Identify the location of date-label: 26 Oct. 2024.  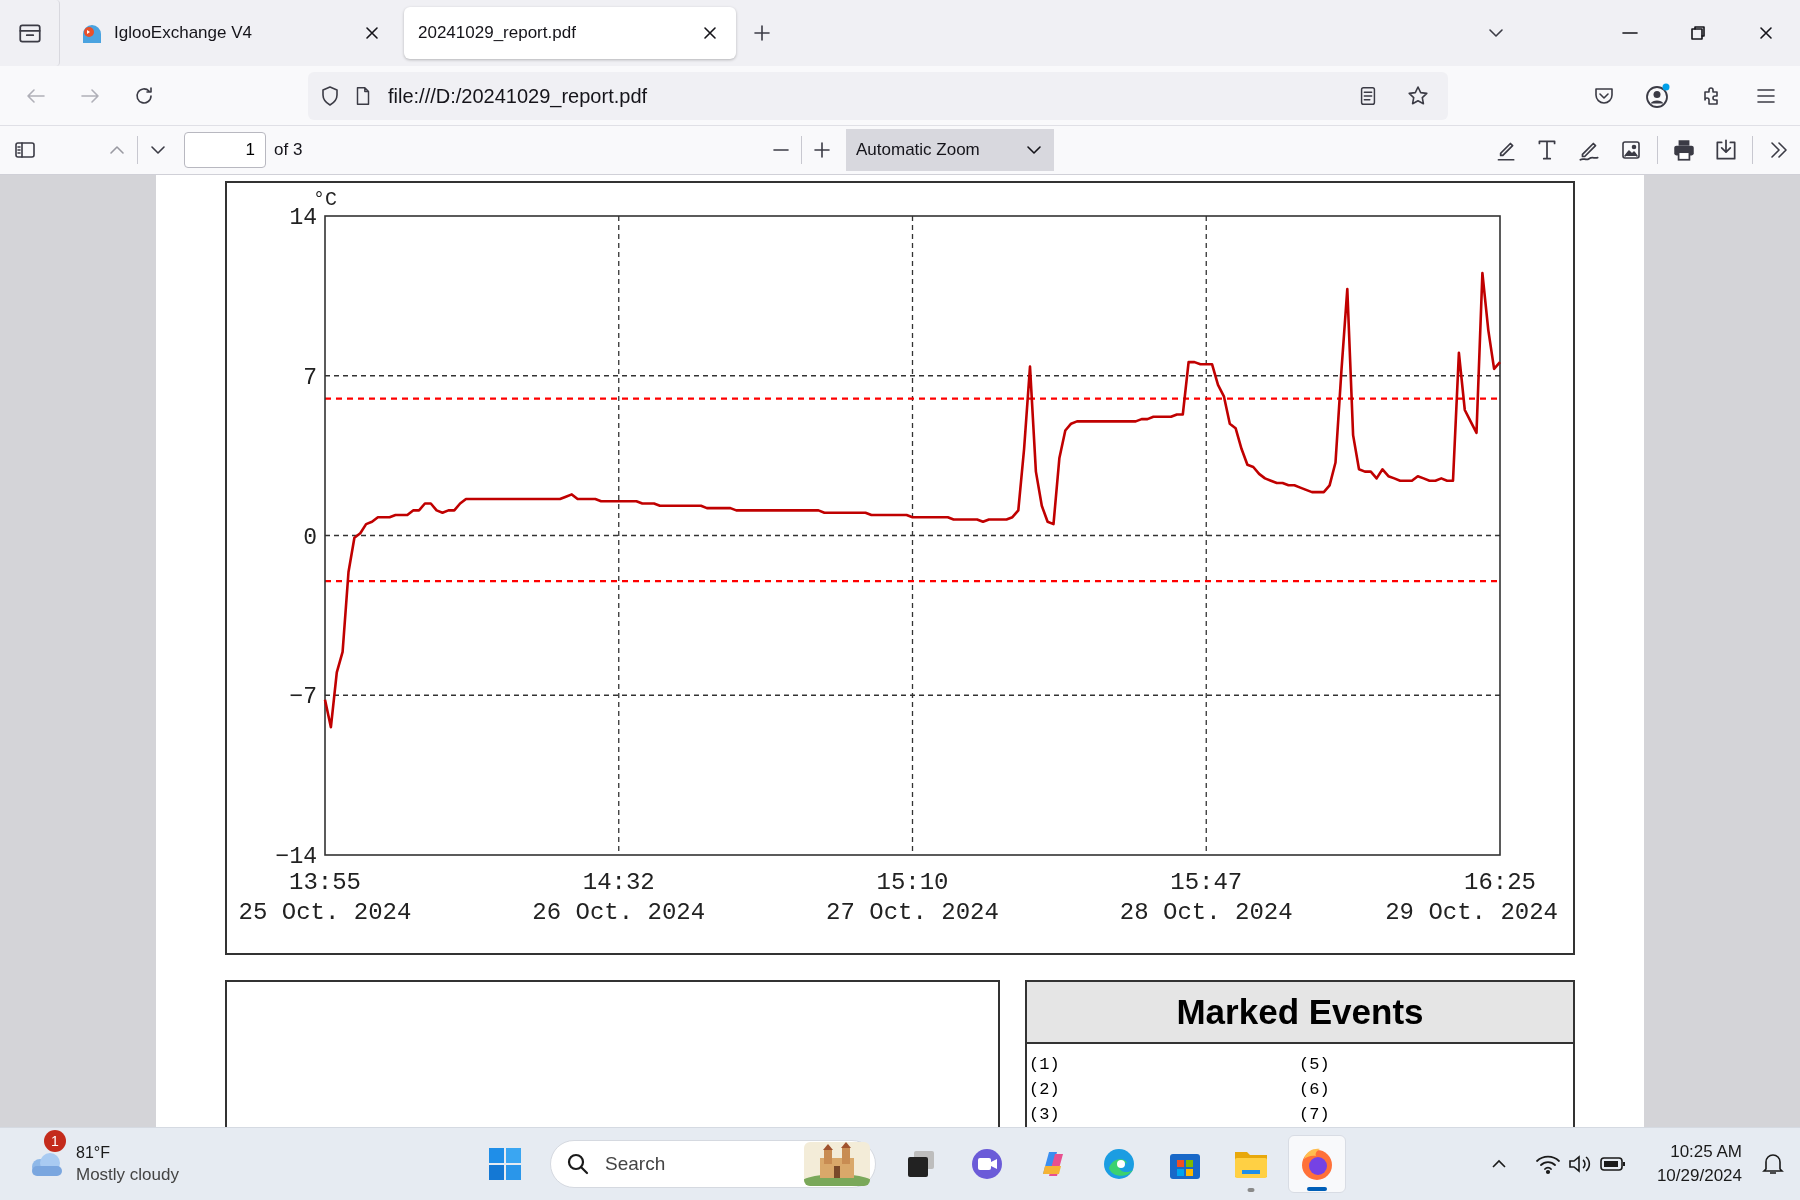
(619, 912).